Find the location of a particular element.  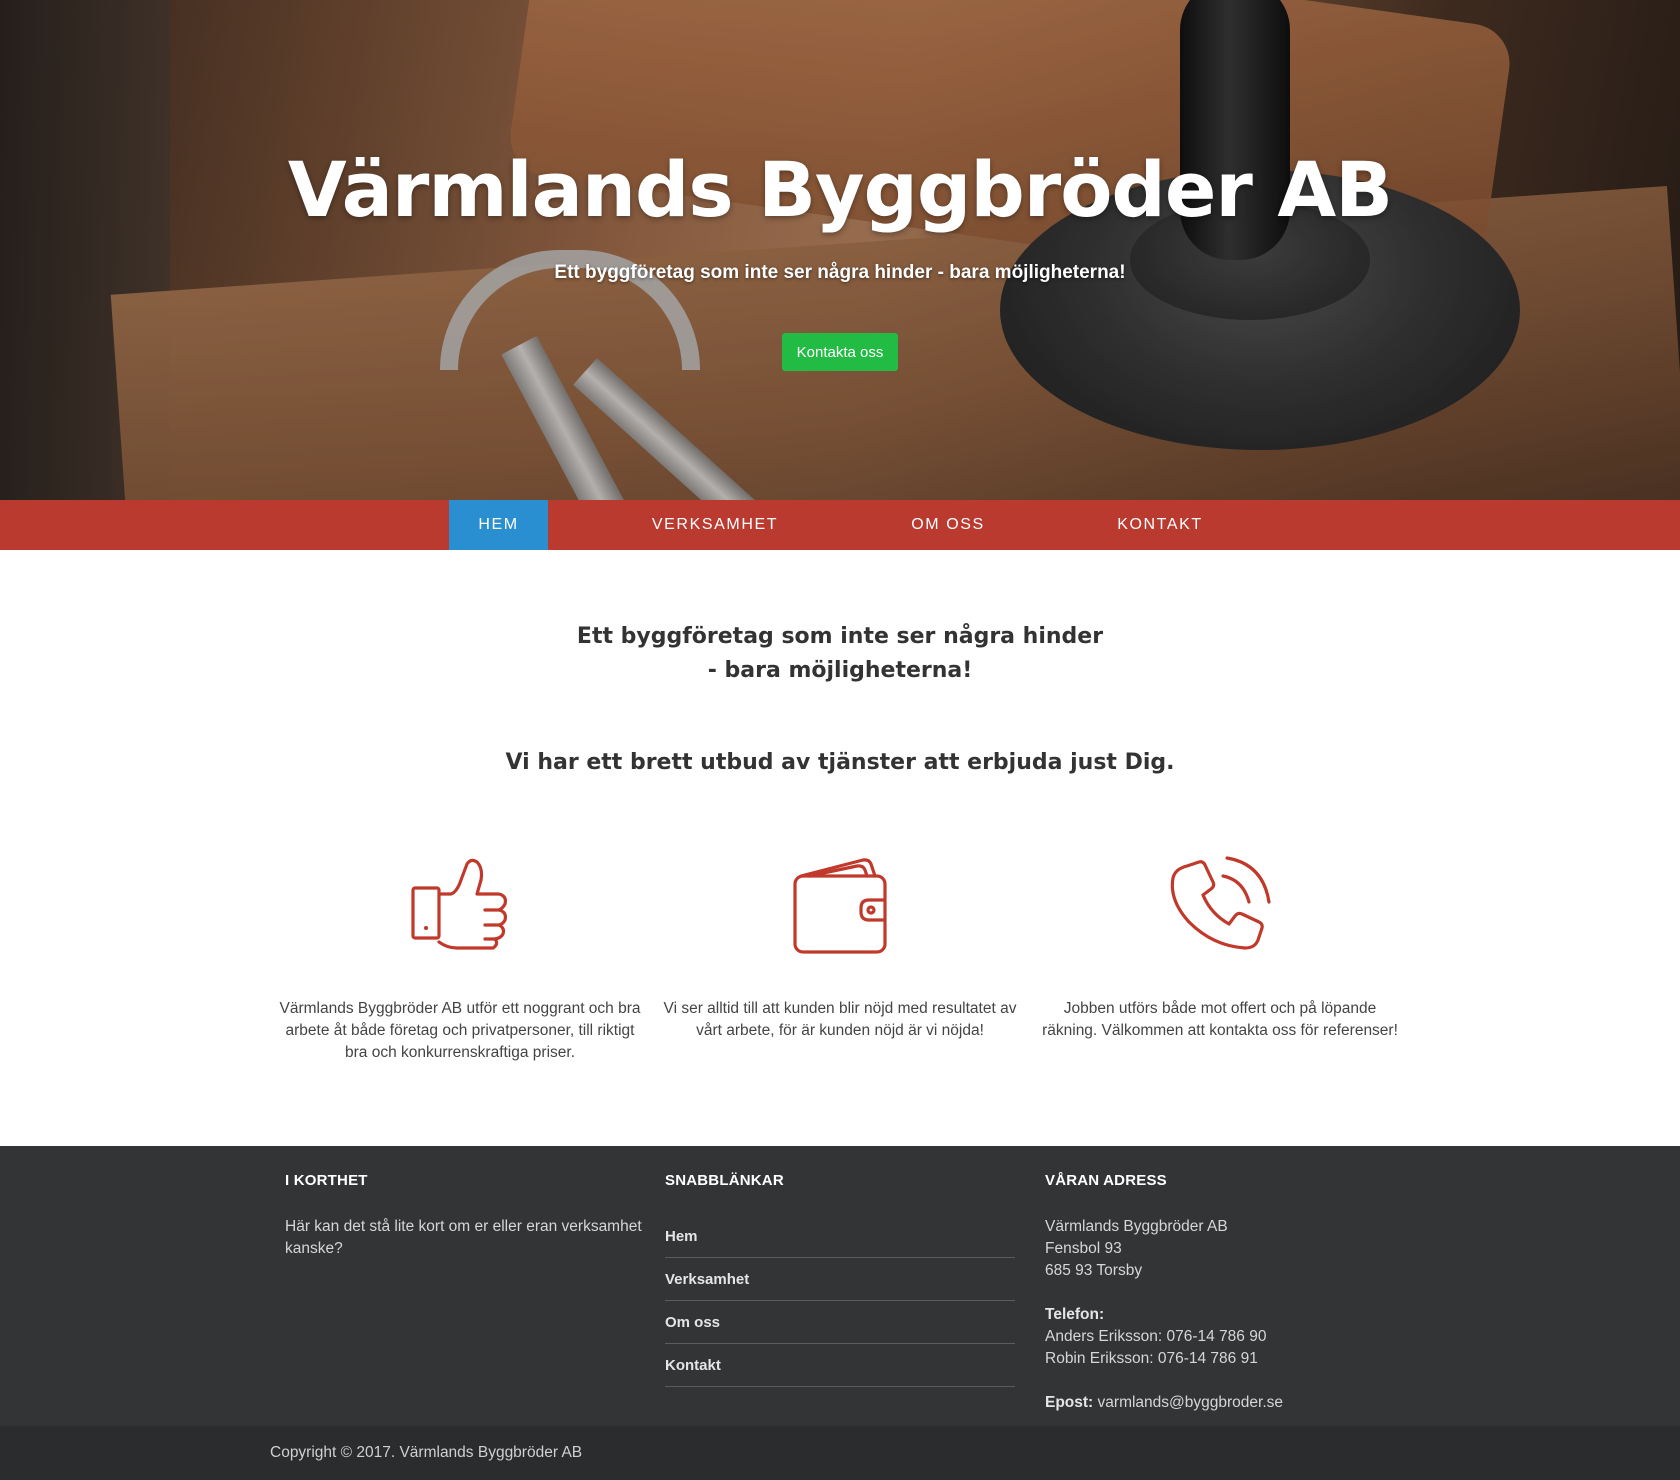

nav-item-kontakt: KONTAKT is located at coordinates (1160, 525).